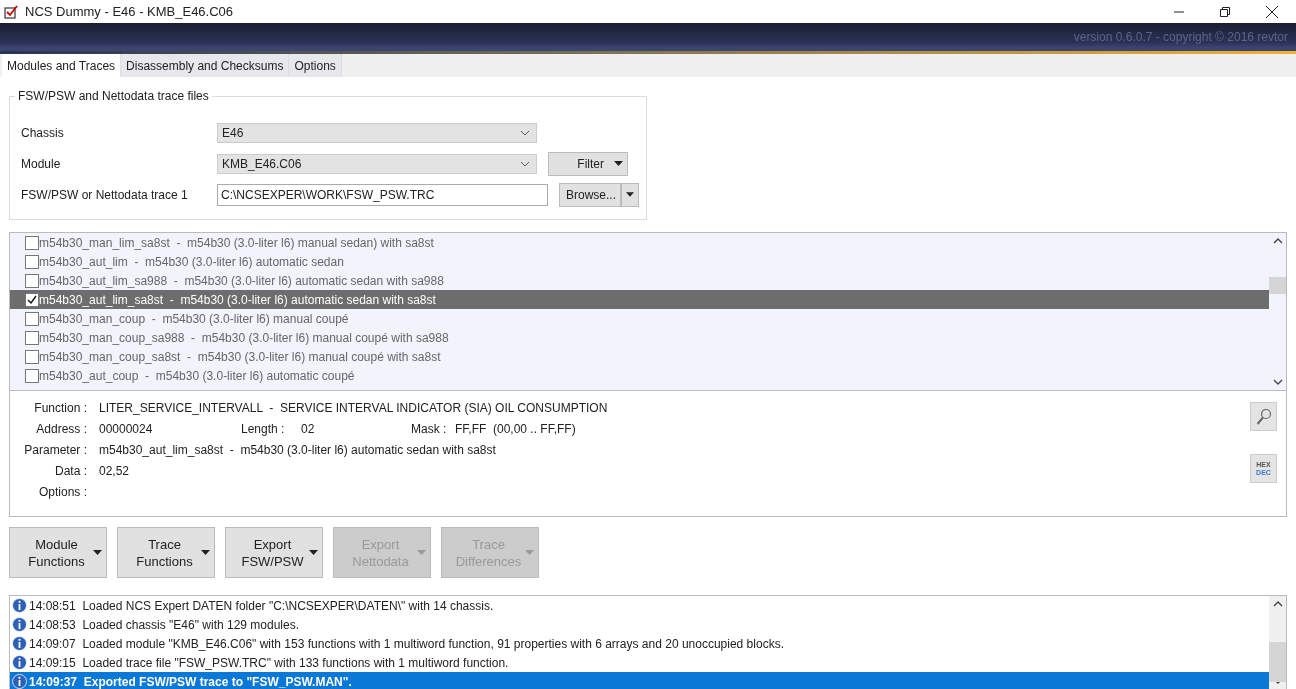 The width and height of the screenshot is (1296, 689). I want to click on parameter-label: m54b30_man_coup - m54b30 (3.0-liter l6) manual coupé, so click(194, 318).